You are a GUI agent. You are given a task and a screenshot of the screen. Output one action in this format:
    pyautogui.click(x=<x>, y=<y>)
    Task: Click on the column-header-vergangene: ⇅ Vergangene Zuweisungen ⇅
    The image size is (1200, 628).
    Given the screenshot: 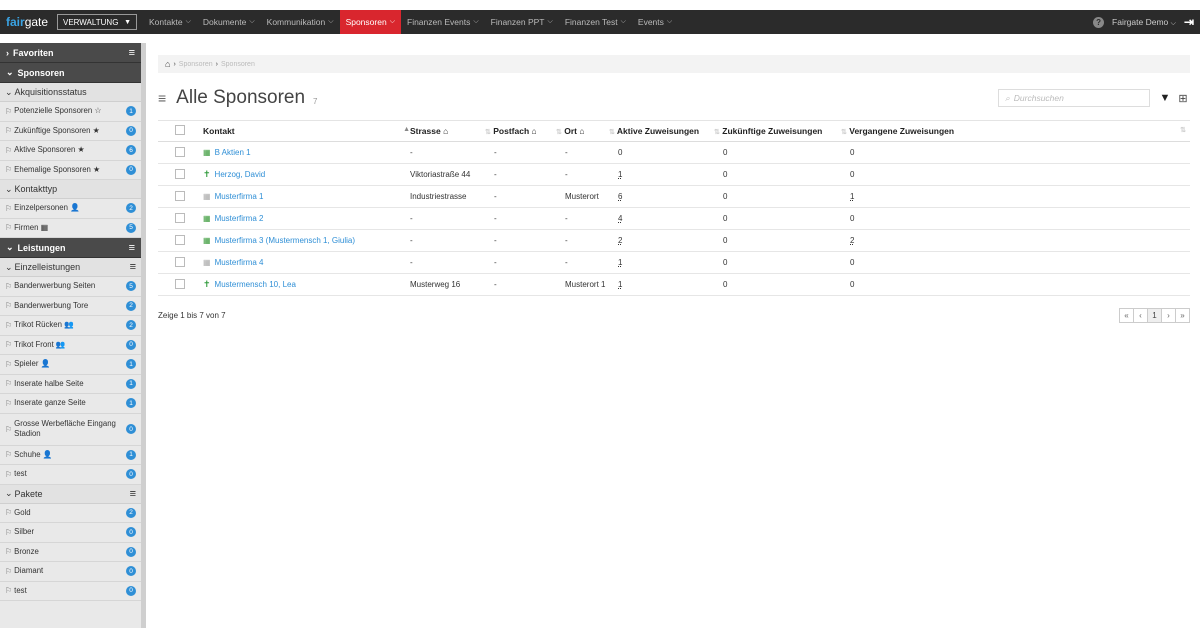 What is the action you would take?
    pyautogui.click(x=1014, y=131)
    